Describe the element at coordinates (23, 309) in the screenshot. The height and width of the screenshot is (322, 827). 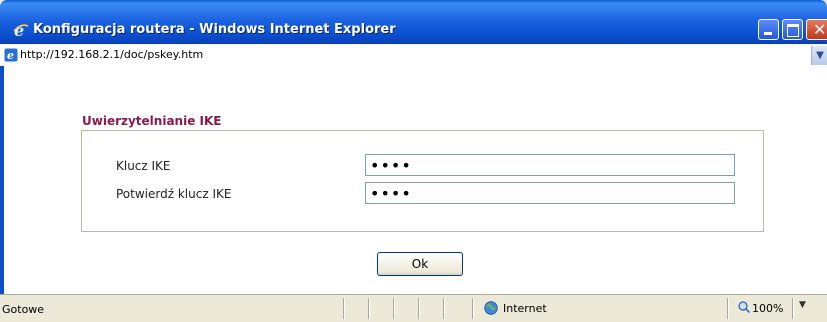
I see `status-text: Gotowe` at that location.